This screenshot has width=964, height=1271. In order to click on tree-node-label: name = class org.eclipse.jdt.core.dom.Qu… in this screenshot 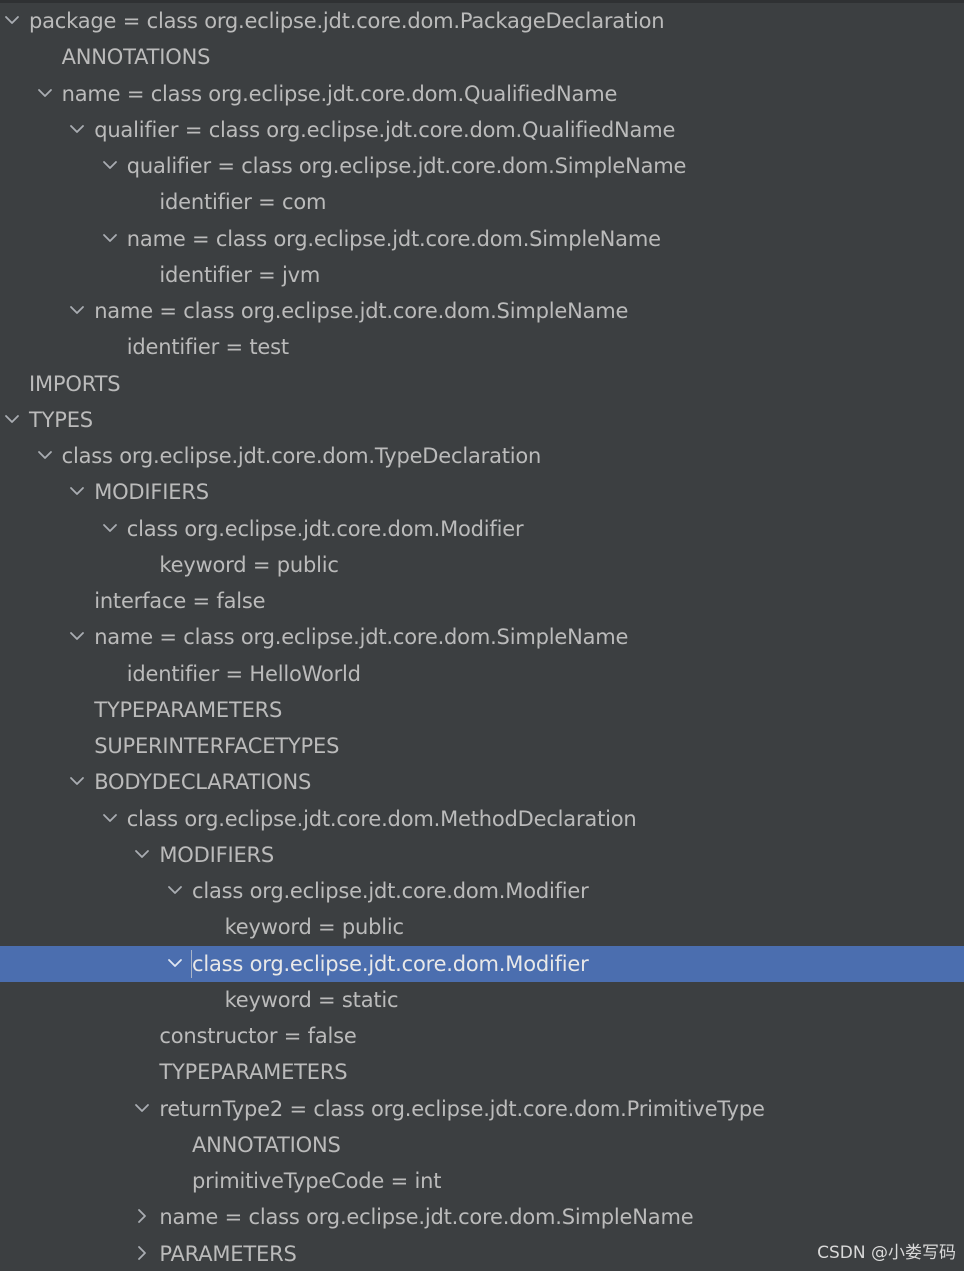, I will do `click(339, 93)`.